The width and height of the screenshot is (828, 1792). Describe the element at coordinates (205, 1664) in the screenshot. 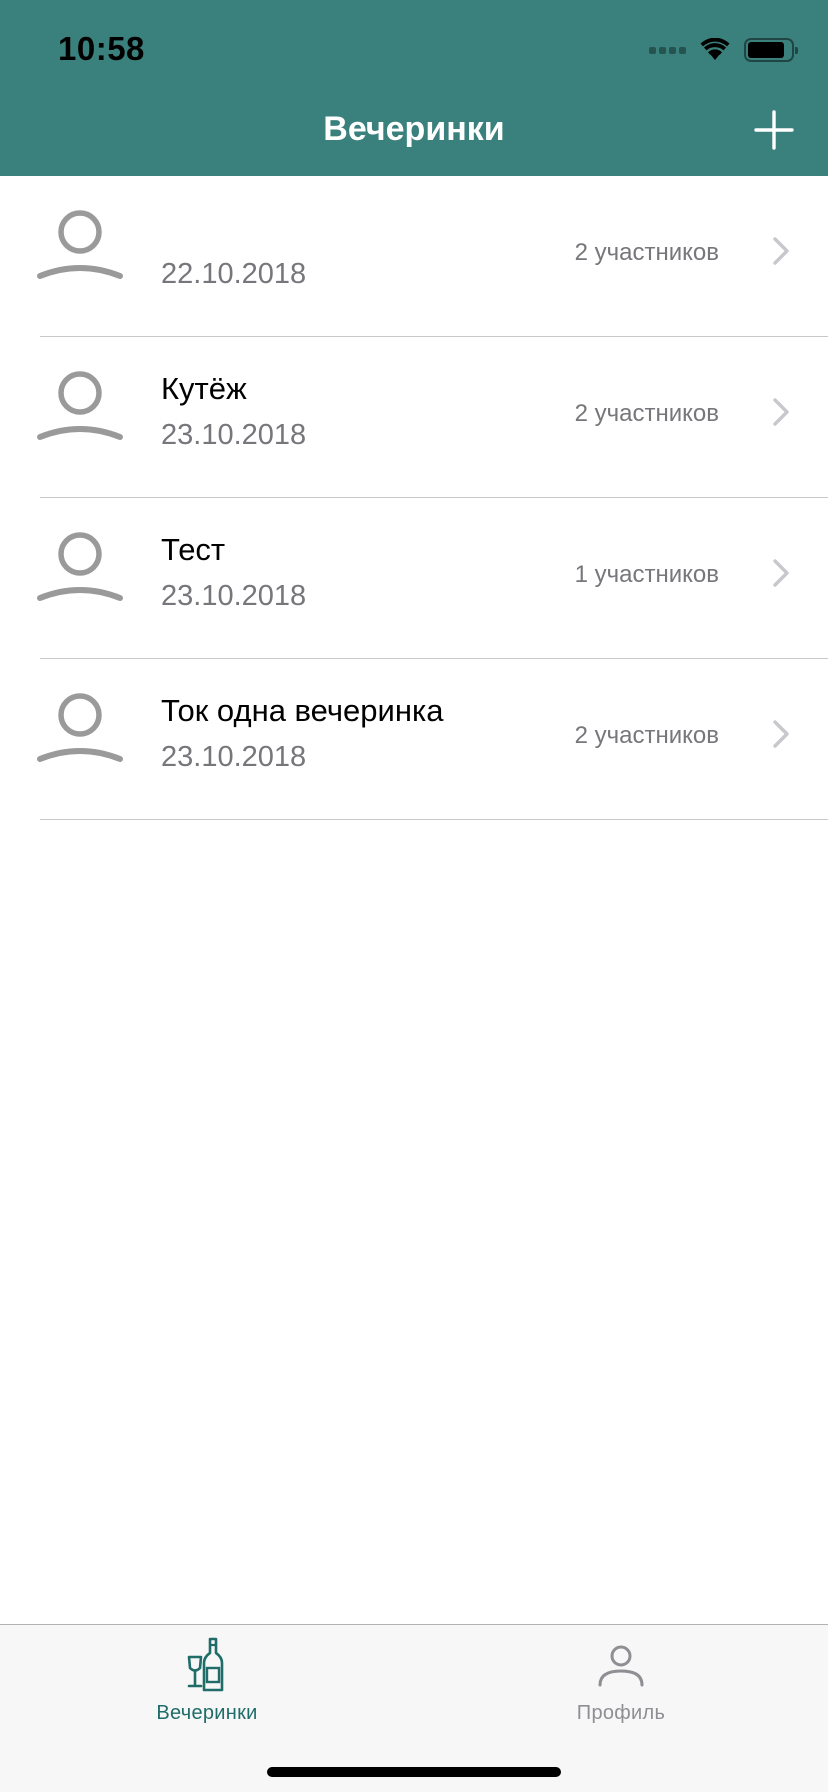

I see `party-bottles-icon` at that location.